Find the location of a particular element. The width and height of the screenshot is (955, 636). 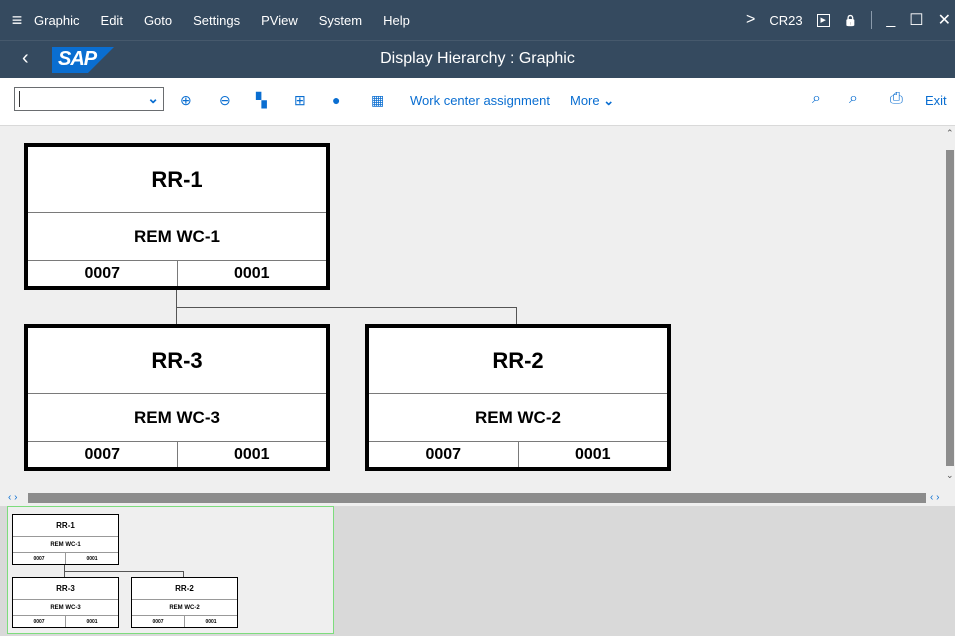

hierarchy-node: RR-2 REM WC-2 0007 0001 is located at coordinates (518, 397).